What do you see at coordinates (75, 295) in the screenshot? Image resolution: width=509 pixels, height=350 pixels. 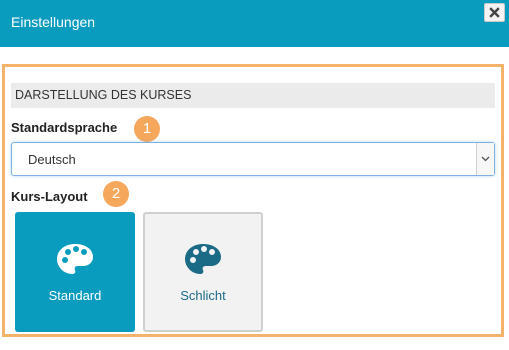 I see `layout-option-label: Standard` at bounding box center [75, 295].